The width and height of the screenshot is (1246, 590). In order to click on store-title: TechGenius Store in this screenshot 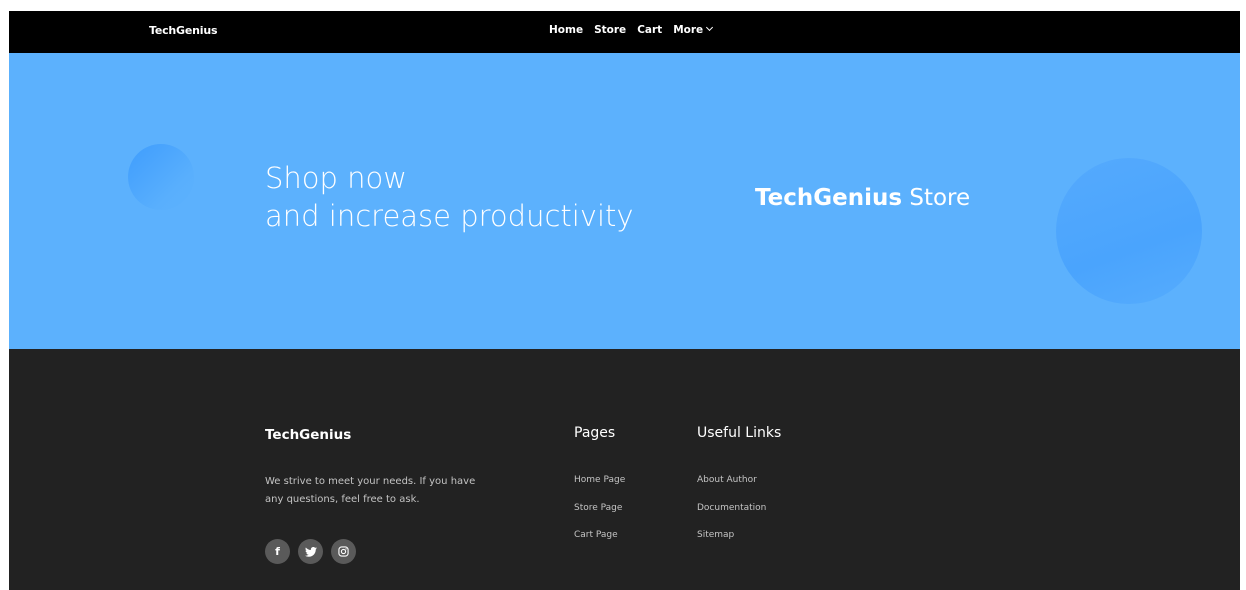, I will do `click(862, 198)`.